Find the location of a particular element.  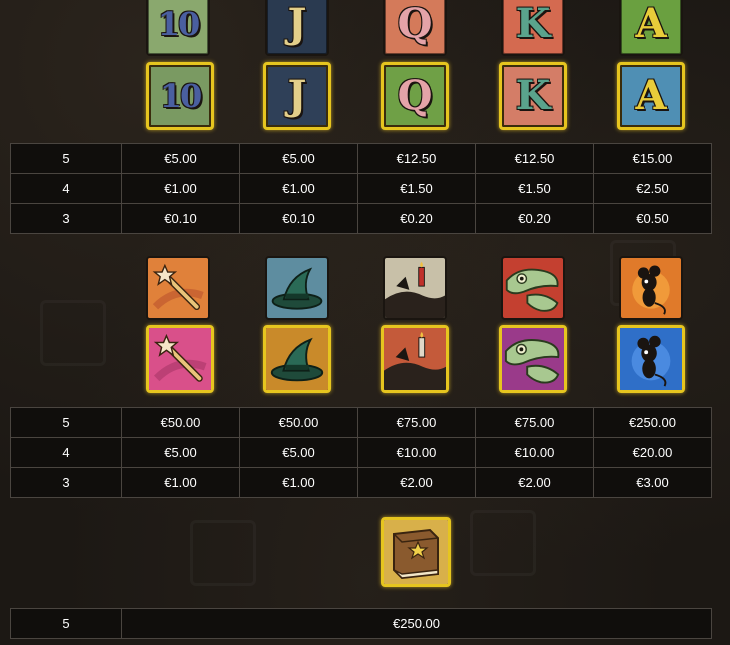

ravens-candle-symbol is located at coordinates (415, 288).